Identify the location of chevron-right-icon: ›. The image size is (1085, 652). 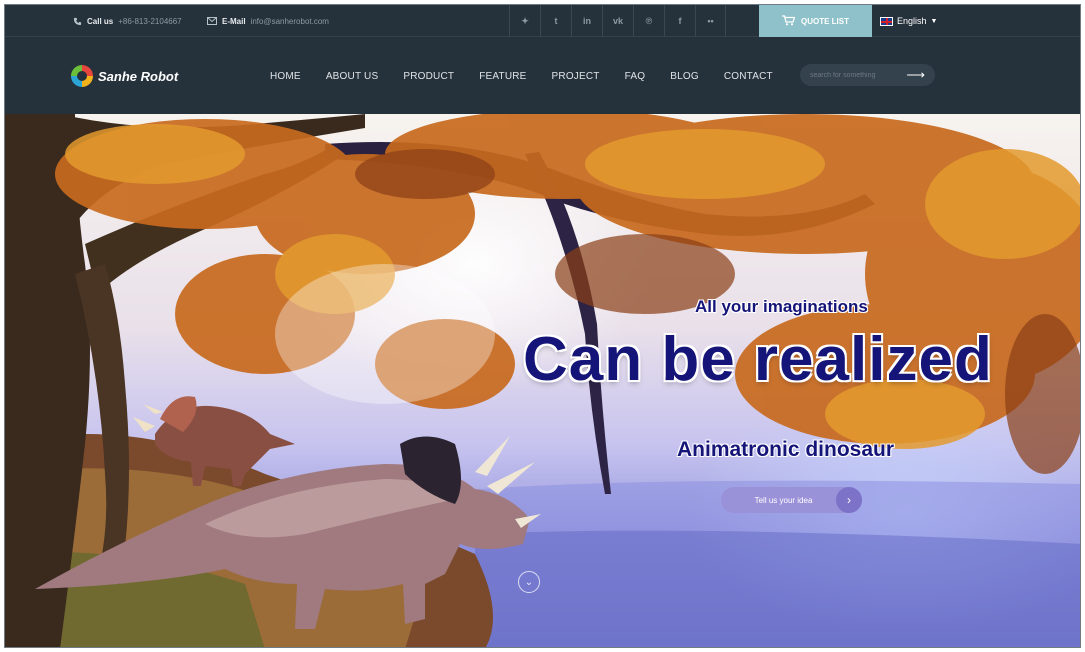
(849, 500).